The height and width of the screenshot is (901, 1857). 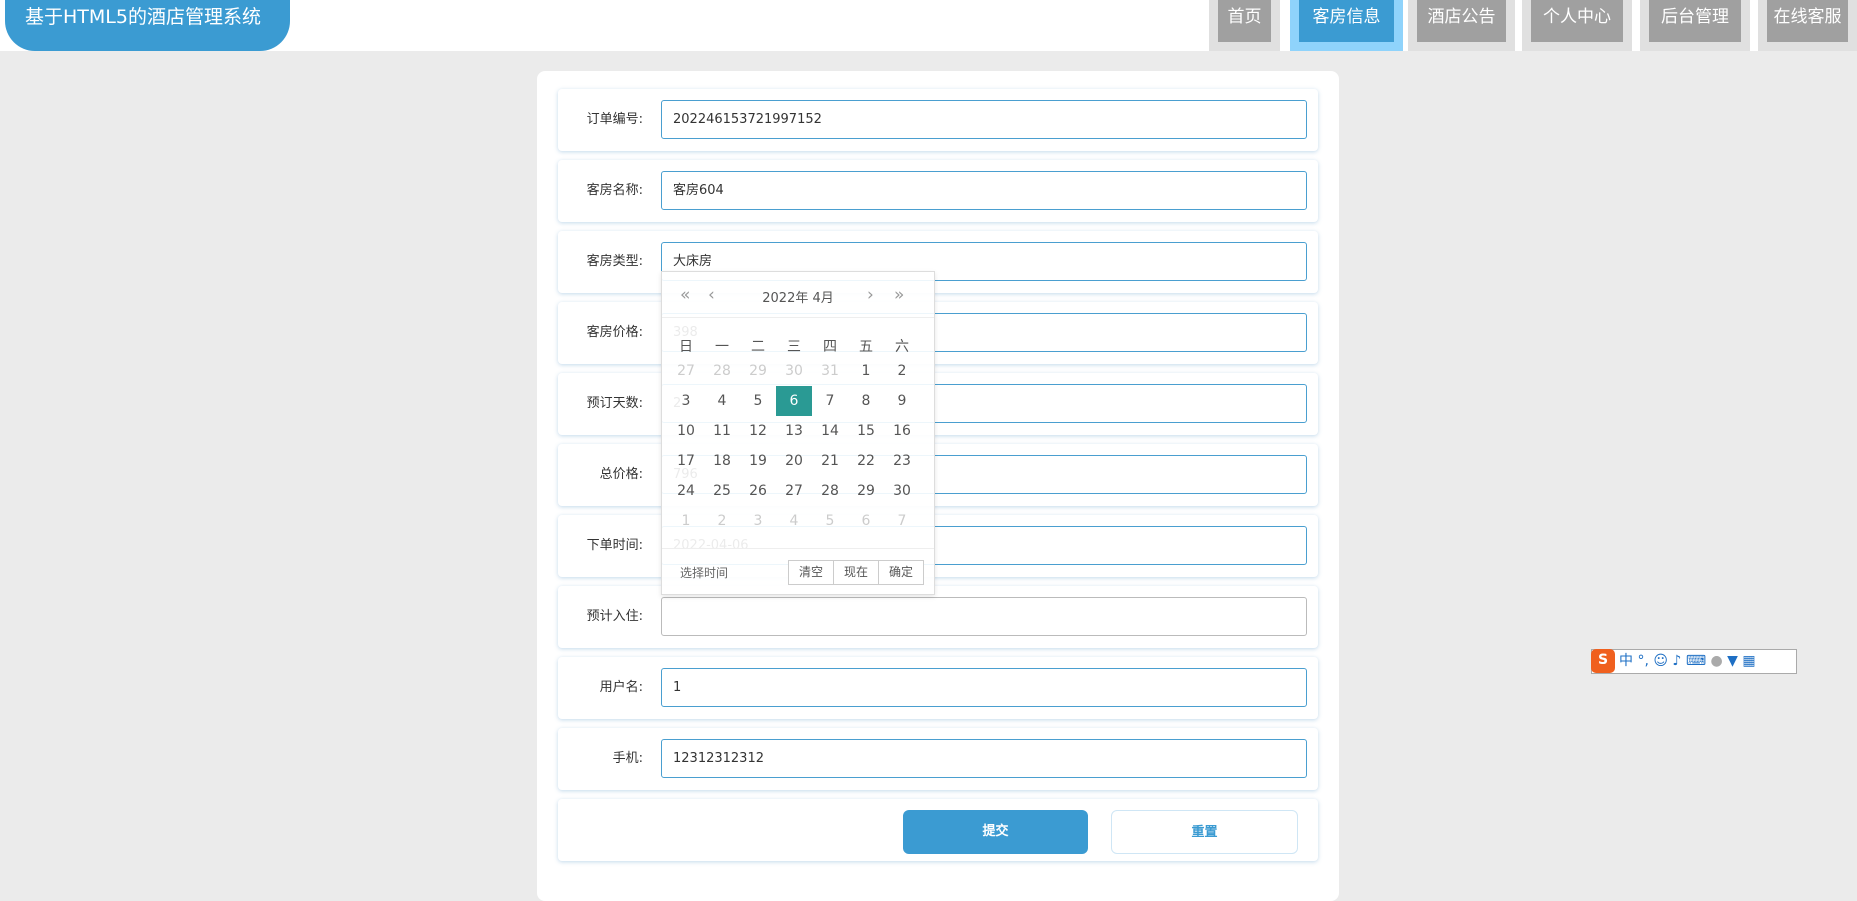 I want to click on calendar-day: 20, so click(x=794, y=461).